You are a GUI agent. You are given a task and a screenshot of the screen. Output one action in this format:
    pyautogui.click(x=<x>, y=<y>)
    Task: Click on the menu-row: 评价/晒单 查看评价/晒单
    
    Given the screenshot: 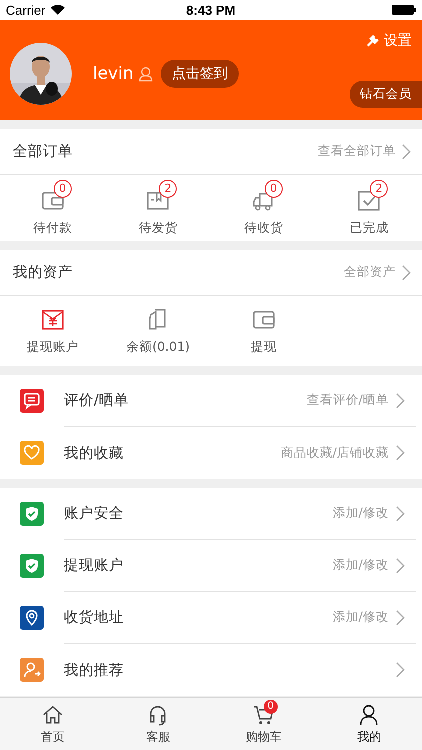 What is the action you would take?
    pyautogui.click(x=211, y=401)
    